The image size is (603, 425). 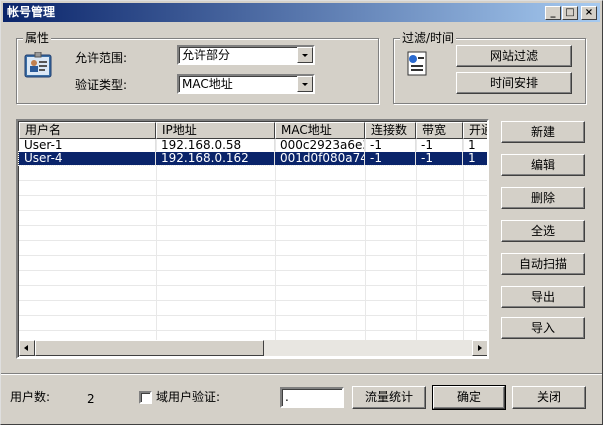 I want to click on title-bar: 帐号管理 _ □ ×, so click(x=301, y=12).